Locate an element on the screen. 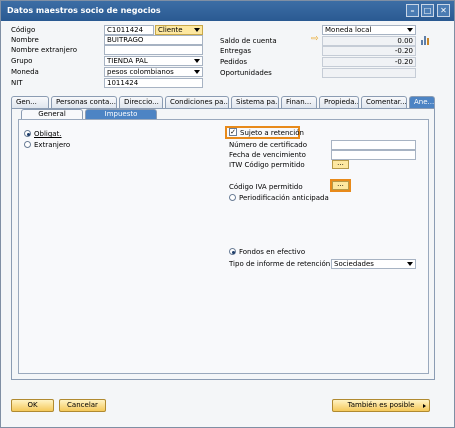 This screenshot has width=455, height=428. nombre-field: BUITRAGO is located at coordinates (153, 40).